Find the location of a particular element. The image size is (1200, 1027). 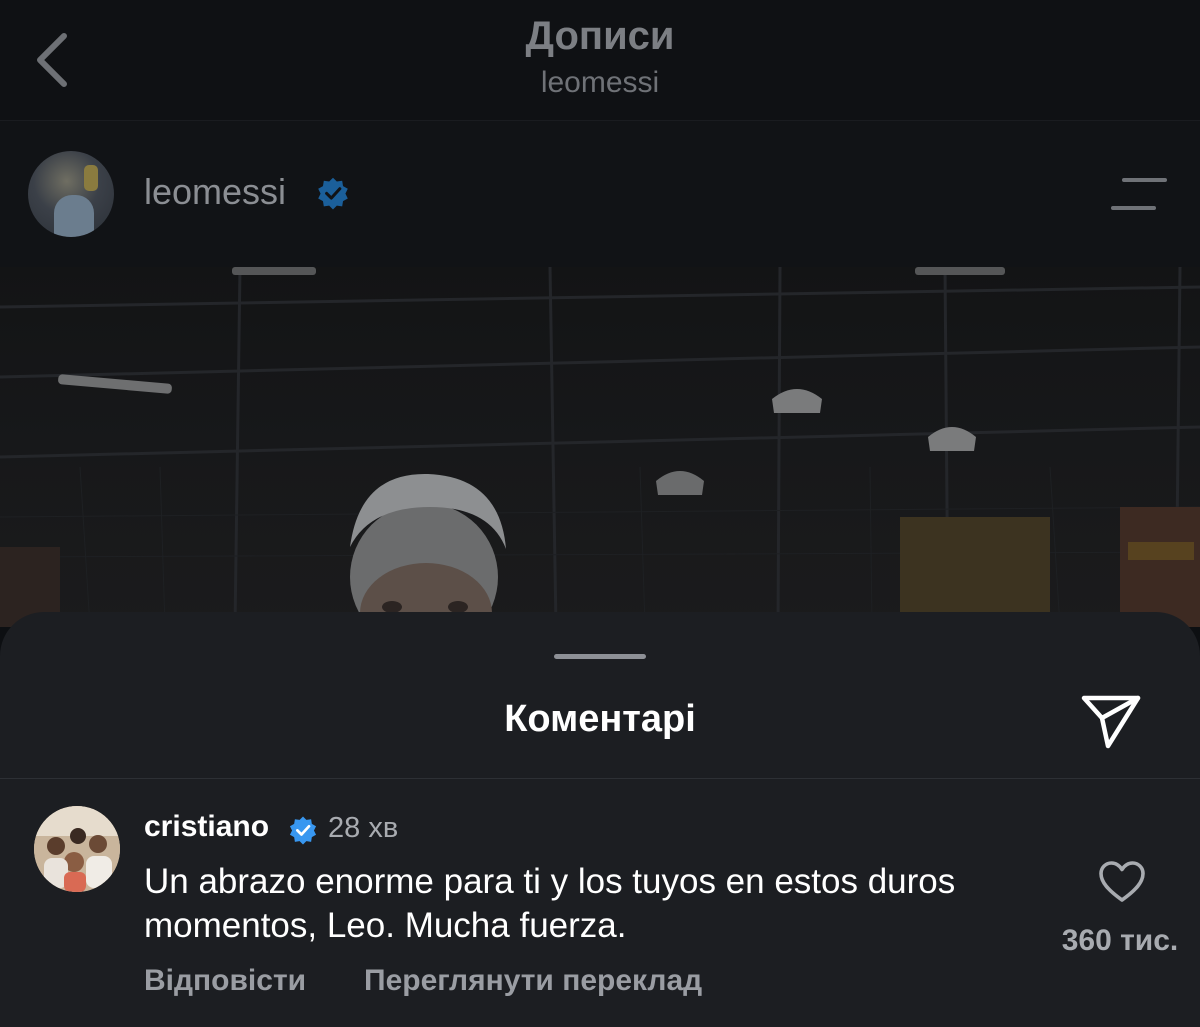

post-menu-button is located at coordinates (1139, 194).